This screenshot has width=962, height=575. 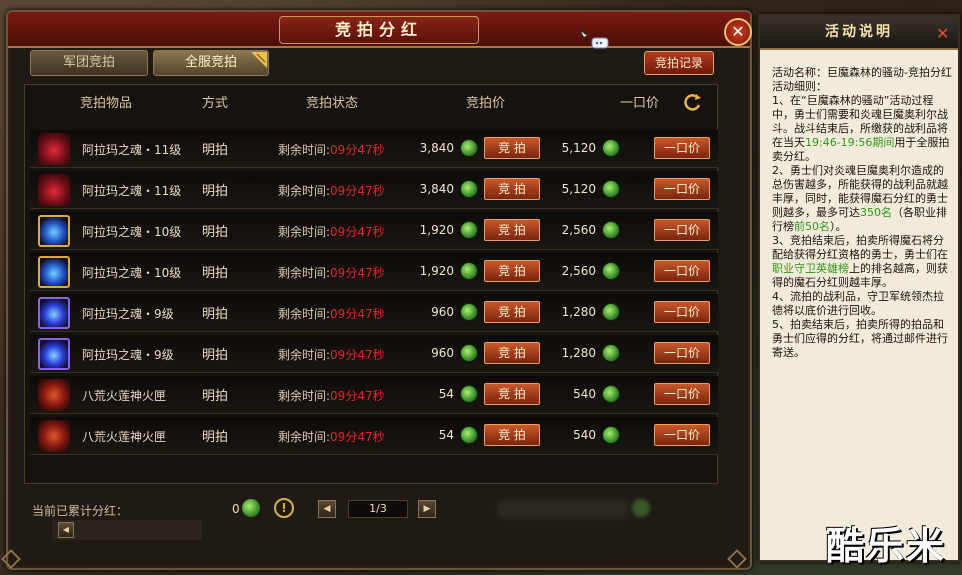 What do you see at coordinates (860, 338) in the screenshot?
I see `rule-5: 5、拍卖结束后，拍卖所得的拍品和勇士们应得的分红，将通过邮件进行寄送。` at bounding box center [860, 338].